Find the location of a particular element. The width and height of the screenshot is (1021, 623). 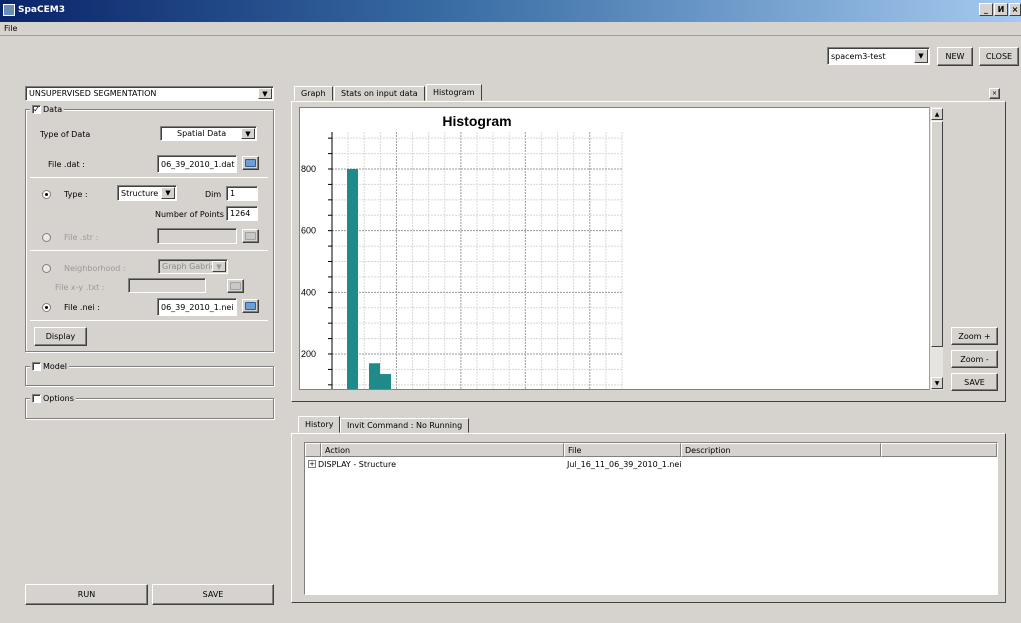

type-select-value: Structure is located at coordinates (140, 193).